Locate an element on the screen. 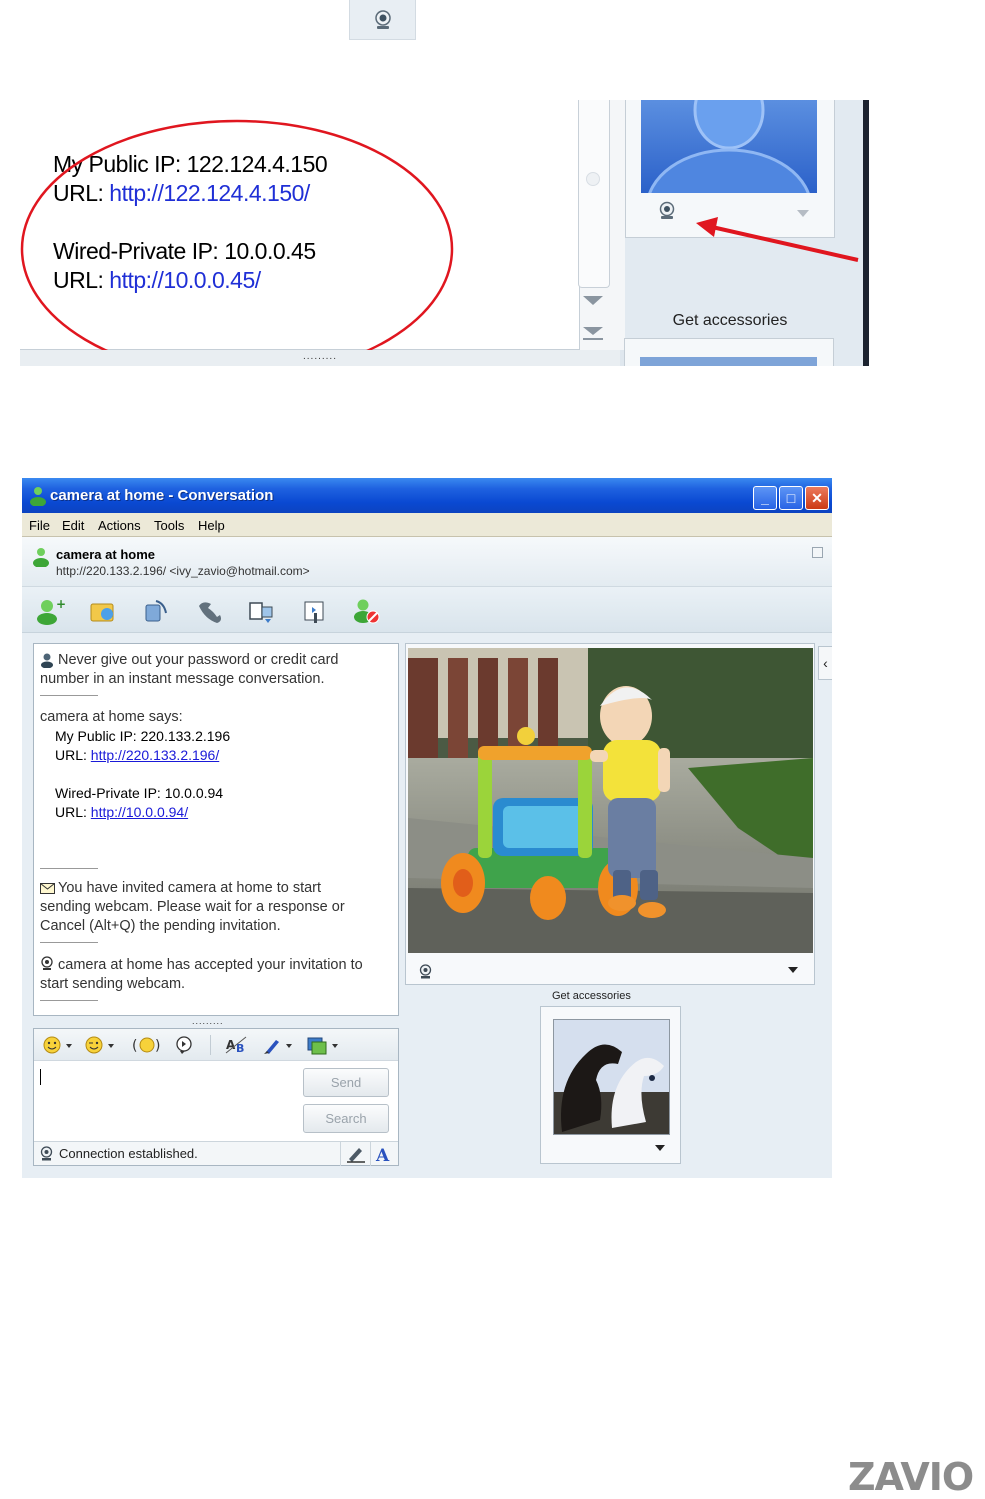 The height and width of the screenshot is (1499, 985). message-private-ip: Wired-Private IP: 10.0.0.94 is located at coordinates (139, 793).